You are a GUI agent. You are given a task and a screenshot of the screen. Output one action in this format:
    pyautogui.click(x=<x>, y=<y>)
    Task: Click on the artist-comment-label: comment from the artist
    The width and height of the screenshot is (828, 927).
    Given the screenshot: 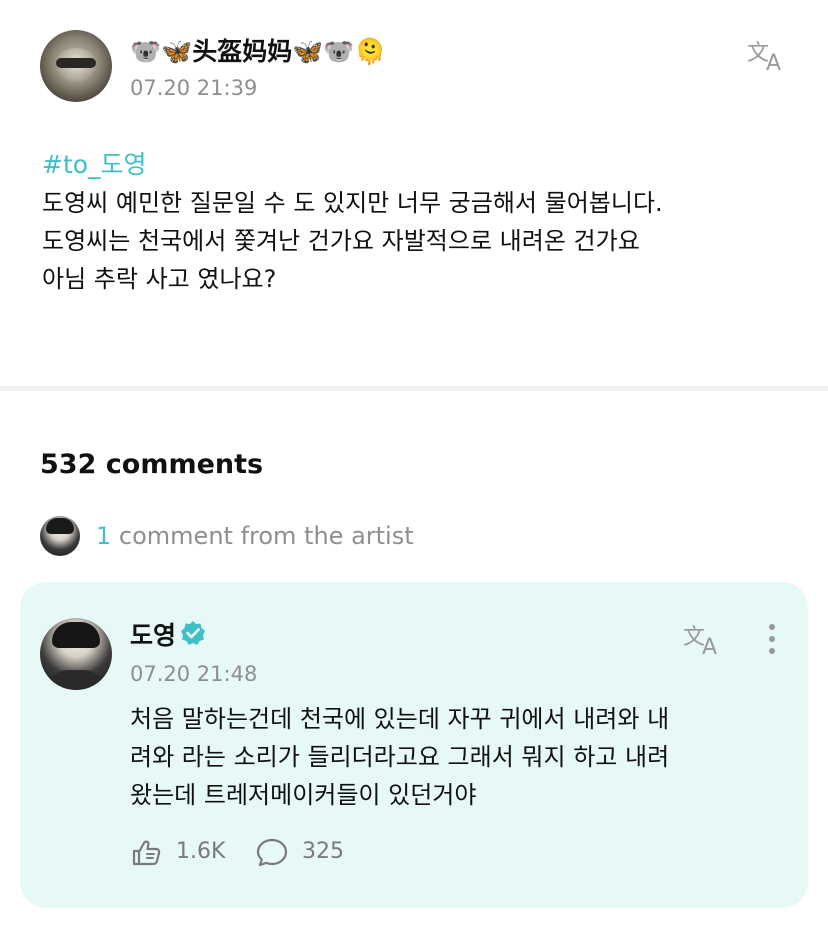 What is the action you would take?
    pyautogui.click(x=266, y=536)
    